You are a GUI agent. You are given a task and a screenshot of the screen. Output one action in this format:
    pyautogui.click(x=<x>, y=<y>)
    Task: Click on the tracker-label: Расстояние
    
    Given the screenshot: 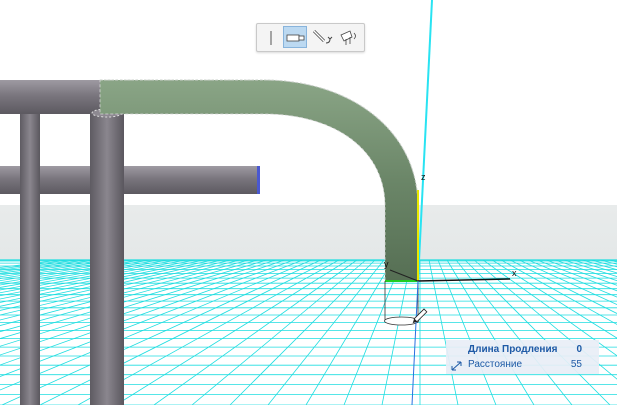 What is the action you would take?
    pyautogui.click(x=495, y=364)
    